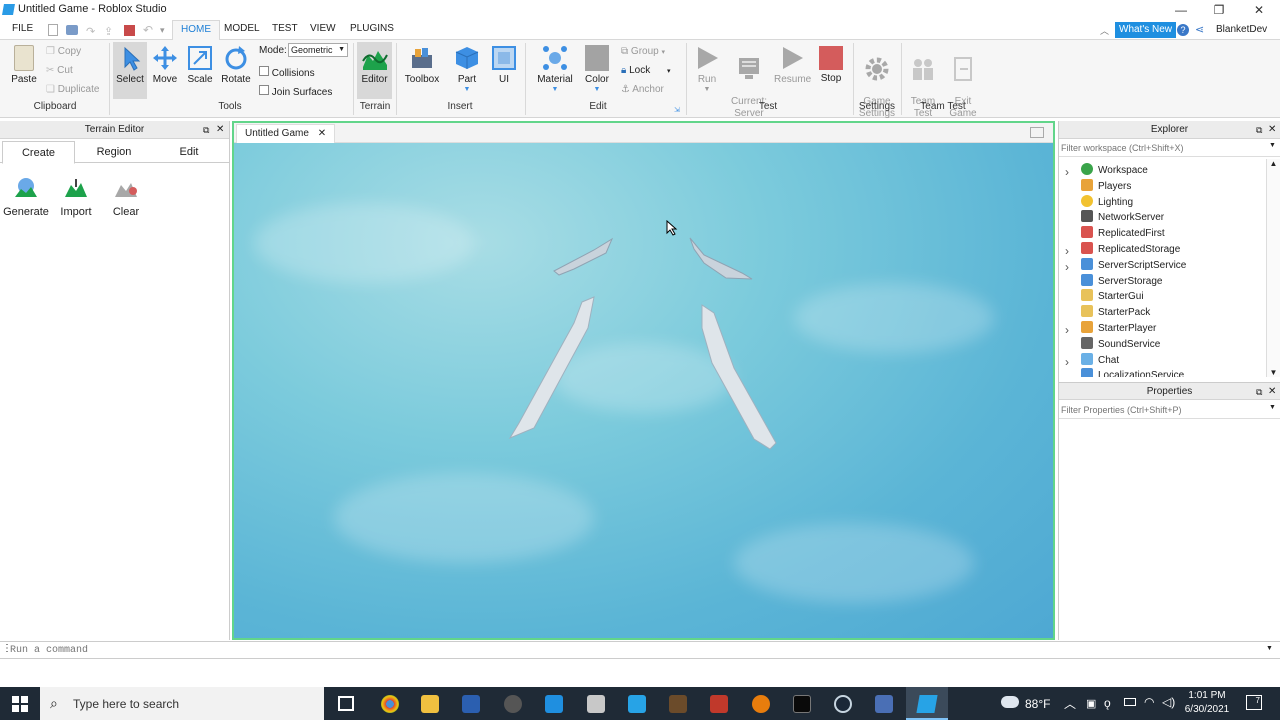  Describe the element at coordinates (90, 31) in the screenshot. I see `redo-left-icon: ↷` at that location.